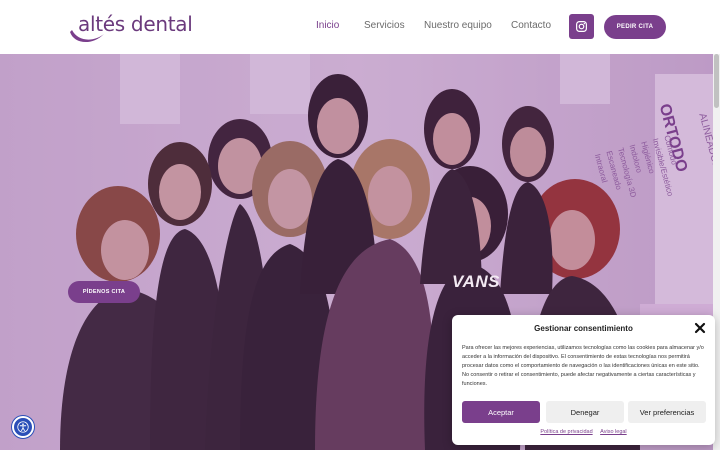 This screenshot has width=720, height=450. I want to click on accessibility-button, so click(23, 427).